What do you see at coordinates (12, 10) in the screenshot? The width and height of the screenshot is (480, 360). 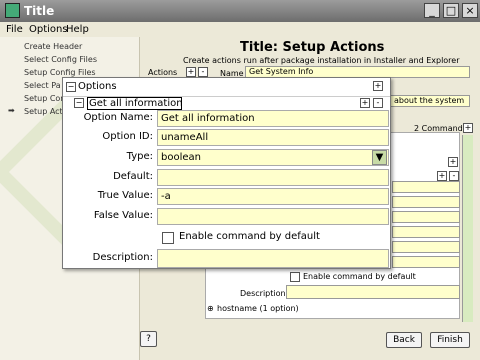 I see `app-icon` at bounding box center [12, 10].